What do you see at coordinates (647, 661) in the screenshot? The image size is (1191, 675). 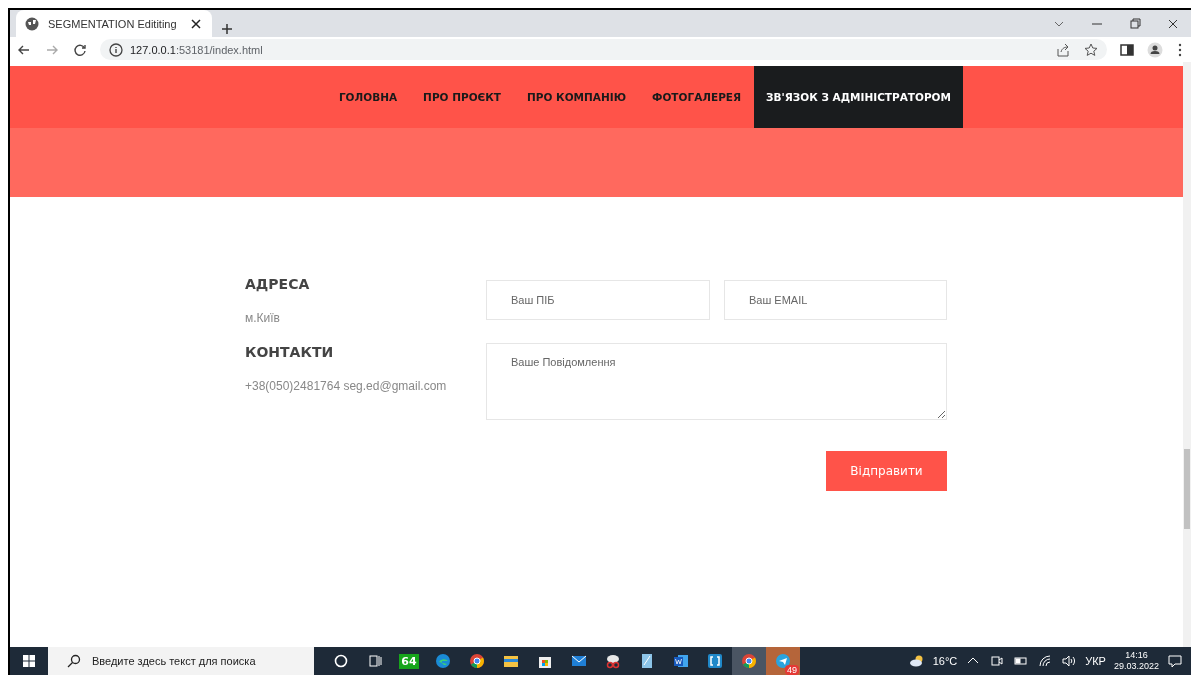 I see `tablet-icon` at bounding box center [647, 661].